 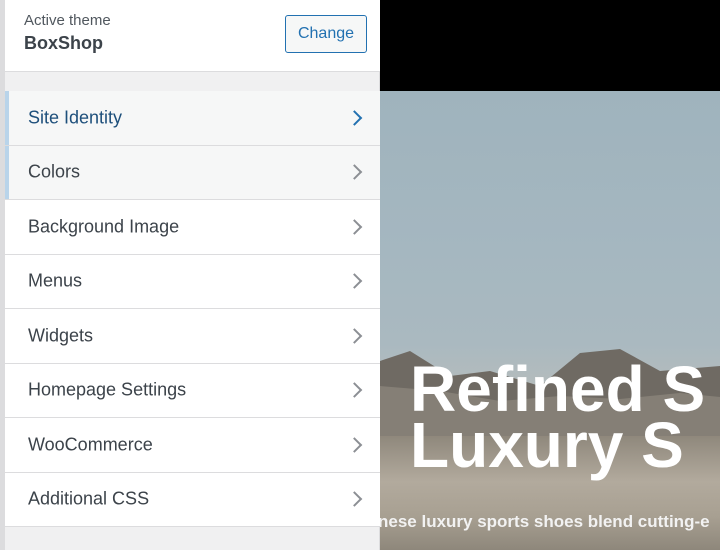 I want to click on menu-item-label: Widgets, so click(x=61, y=335).